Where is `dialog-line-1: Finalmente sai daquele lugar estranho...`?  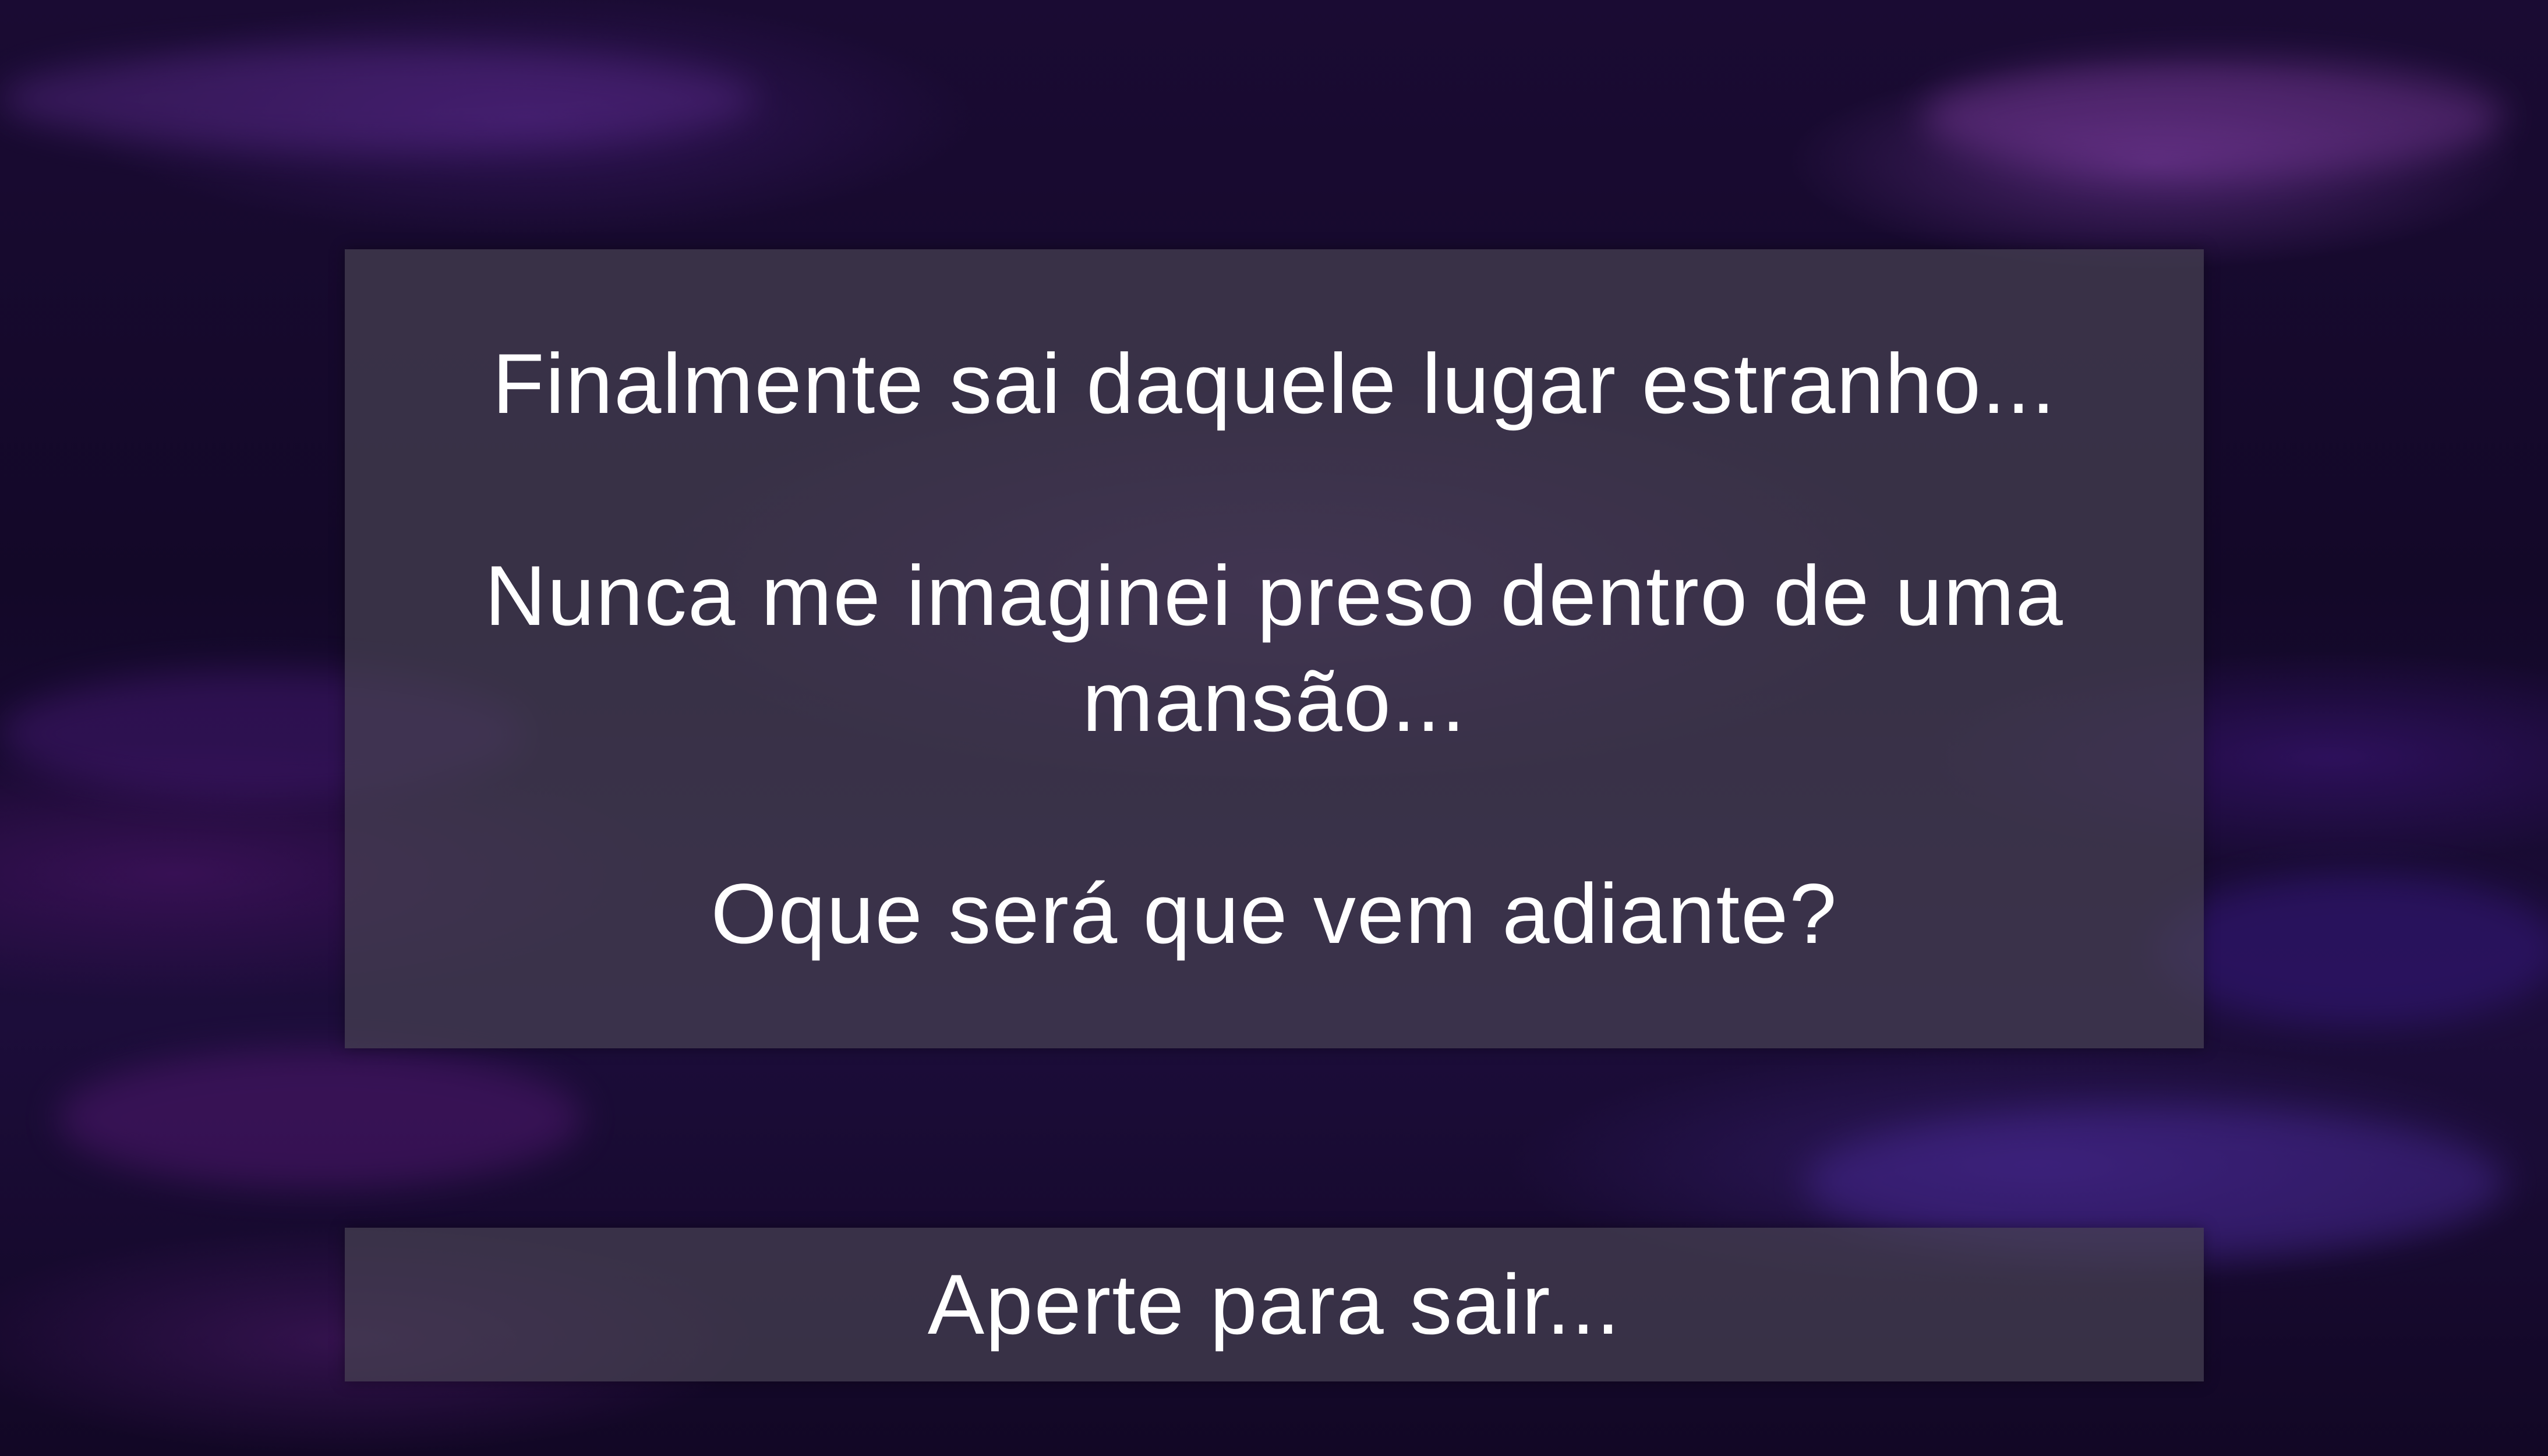 dialog-line-1: Finalmente sai daquele lugar estranho... is located at coordinates (1274, 383).